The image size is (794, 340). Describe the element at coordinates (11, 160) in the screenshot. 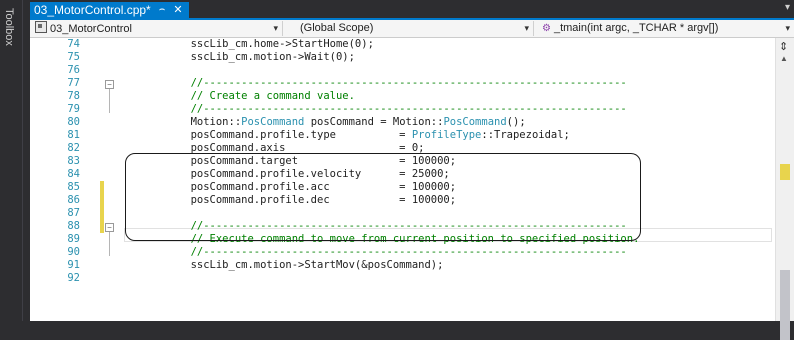

I see `toolbox-panel: Toolbox` at that location.